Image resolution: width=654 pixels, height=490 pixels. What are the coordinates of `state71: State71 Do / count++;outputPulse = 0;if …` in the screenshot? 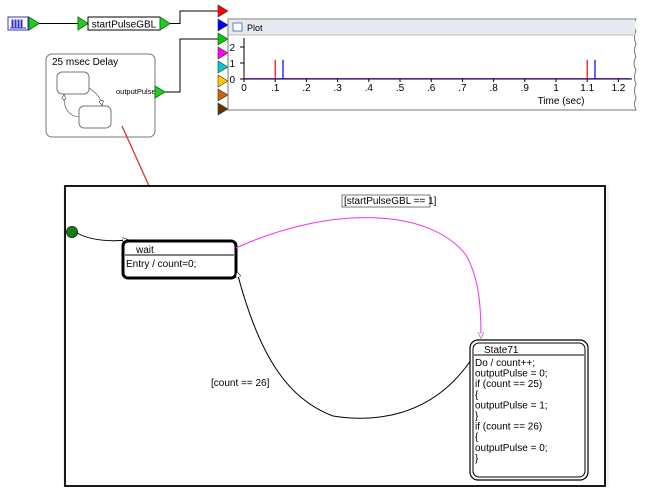 It's located at (529, 410).